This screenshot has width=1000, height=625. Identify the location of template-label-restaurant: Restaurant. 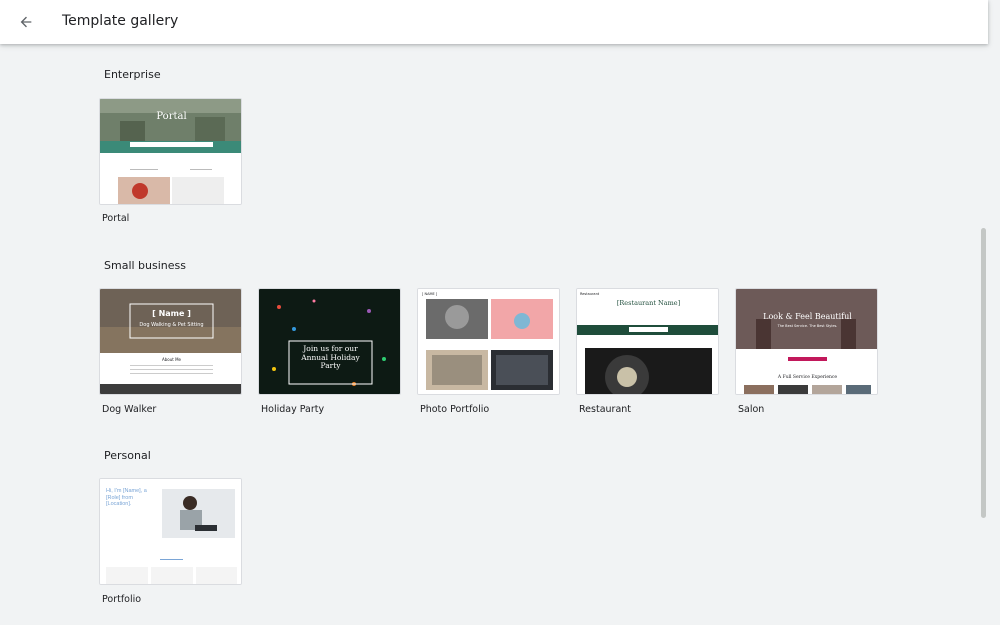
(605, 409).